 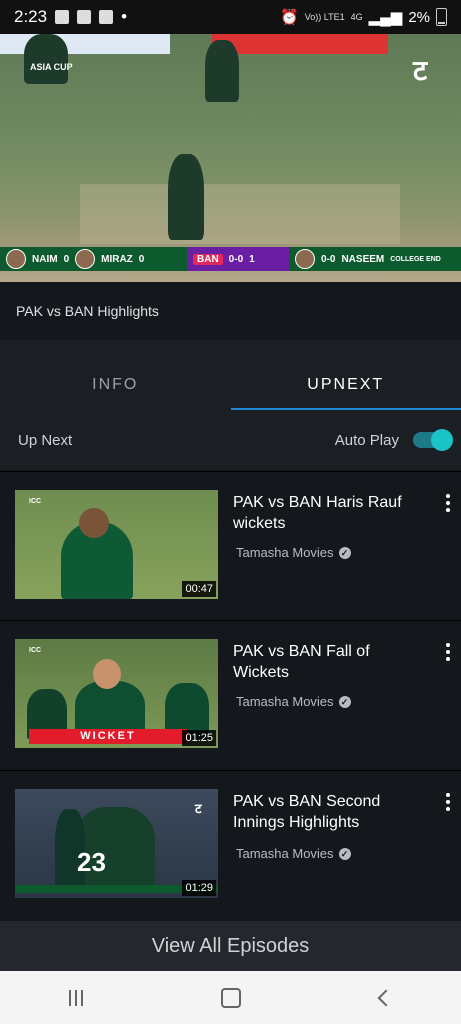 What do you see at coordinates (76, 997) in the screenshot?
I see `recents-button` at bounding box center [76, 997].